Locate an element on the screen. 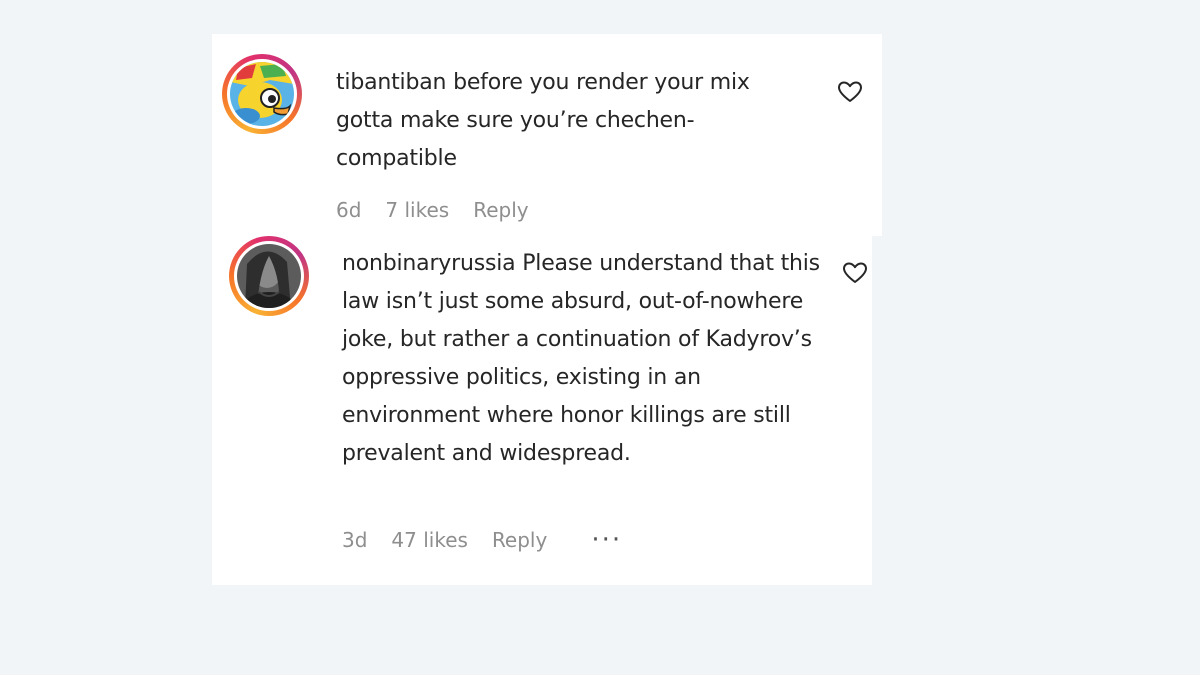  comment-time: 6d is located at coordinates (349, 210).